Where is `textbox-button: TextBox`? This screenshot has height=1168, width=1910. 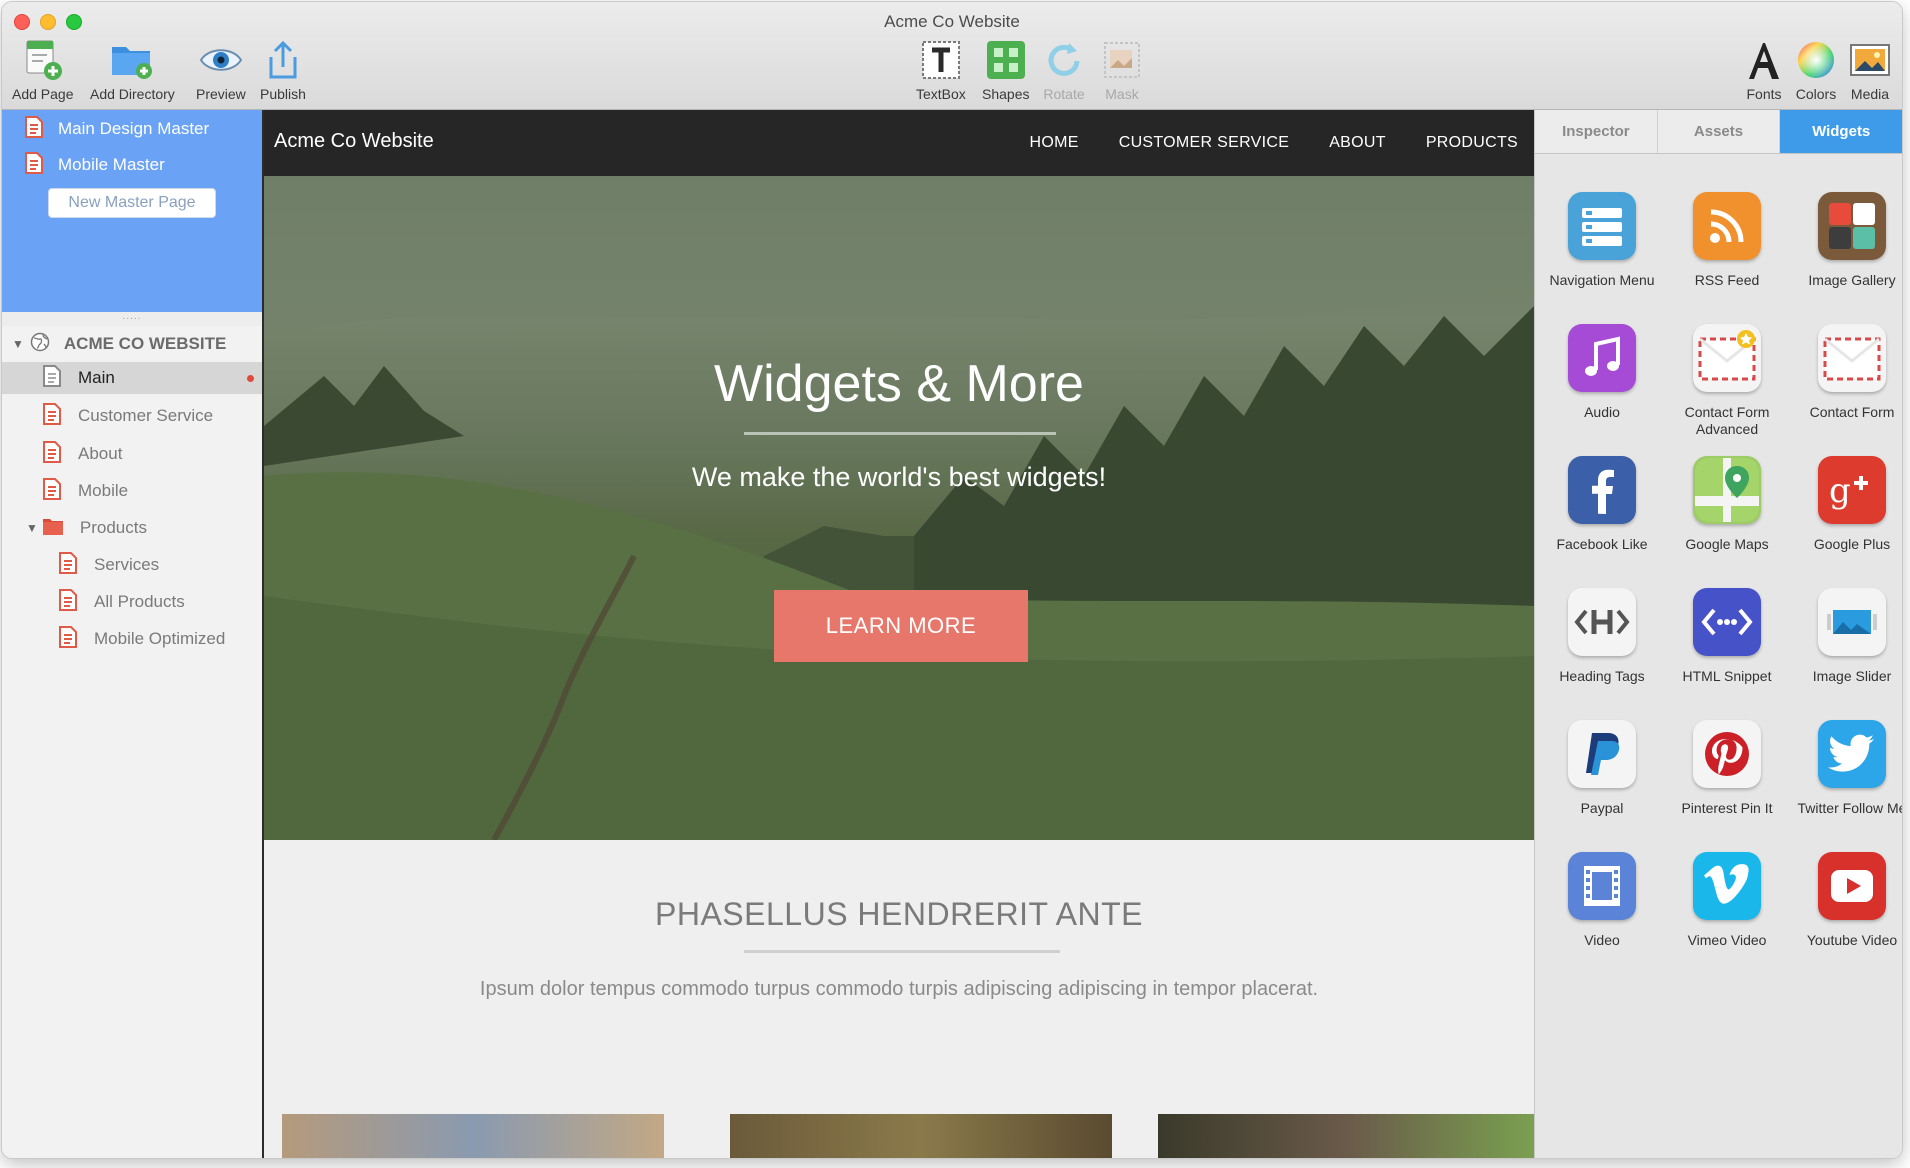 textbox-button: TextBox is located at coordinates (941, 70).